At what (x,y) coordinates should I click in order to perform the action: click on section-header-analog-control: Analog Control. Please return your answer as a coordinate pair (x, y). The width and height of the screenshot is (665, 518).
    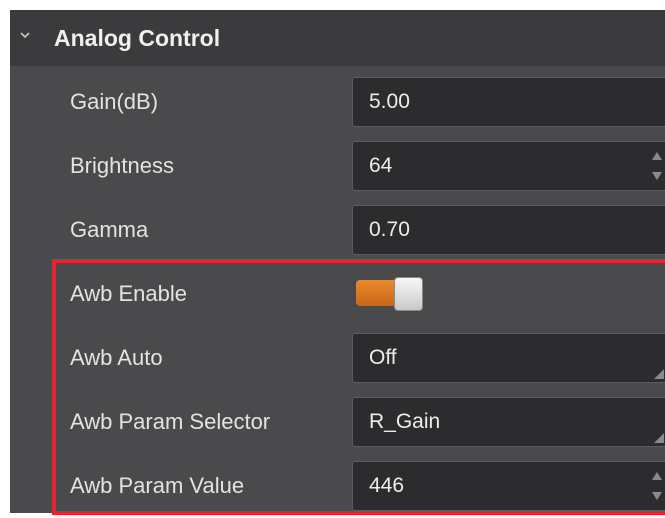
    Looking at the image, I should click on (337, 38).